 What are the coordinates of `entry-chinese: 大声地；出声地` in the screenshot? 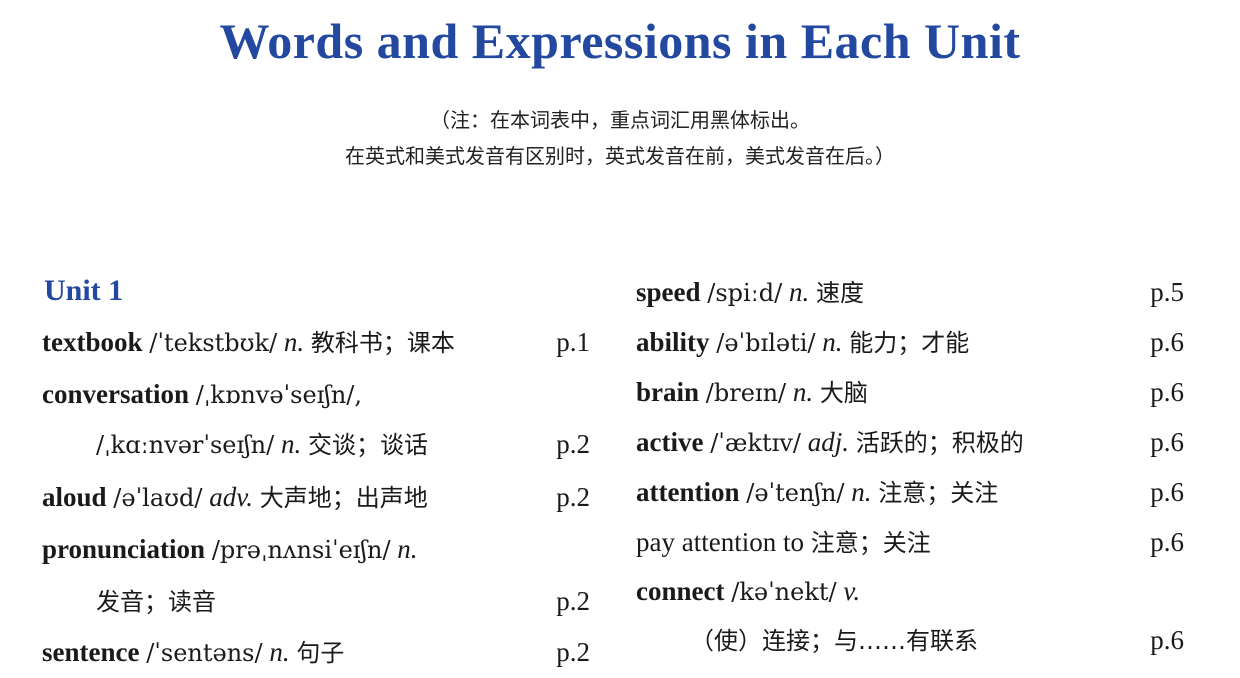 It's located at (343, 498).